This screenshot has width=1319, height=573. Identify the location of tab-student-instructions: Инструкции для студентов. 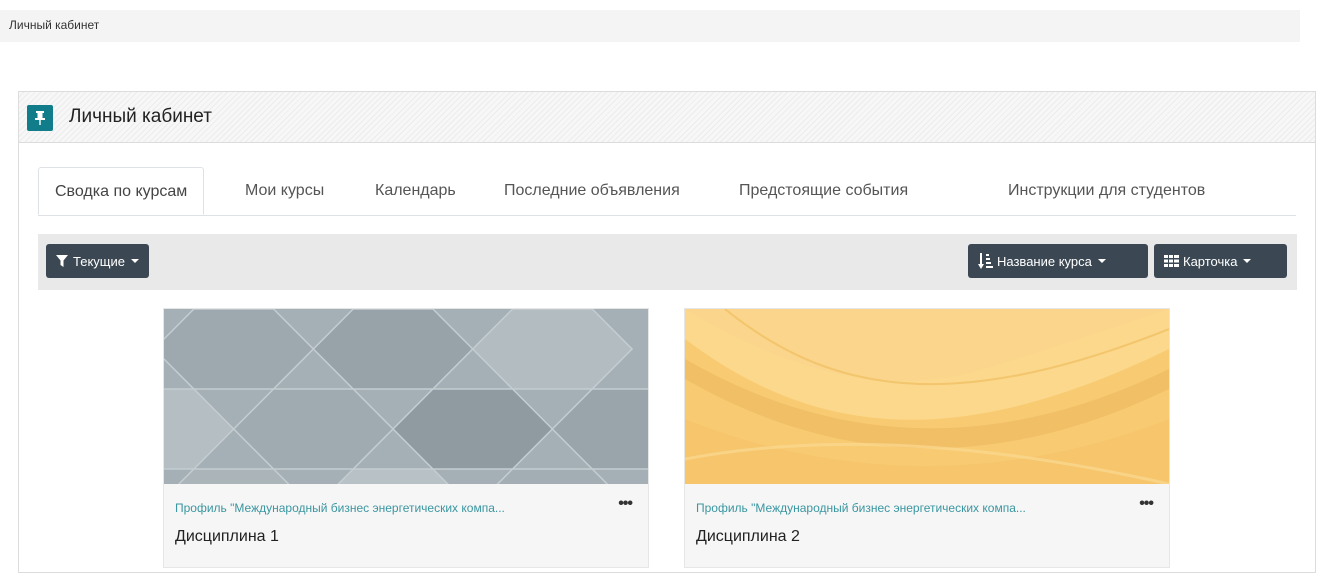
(1106, 191).